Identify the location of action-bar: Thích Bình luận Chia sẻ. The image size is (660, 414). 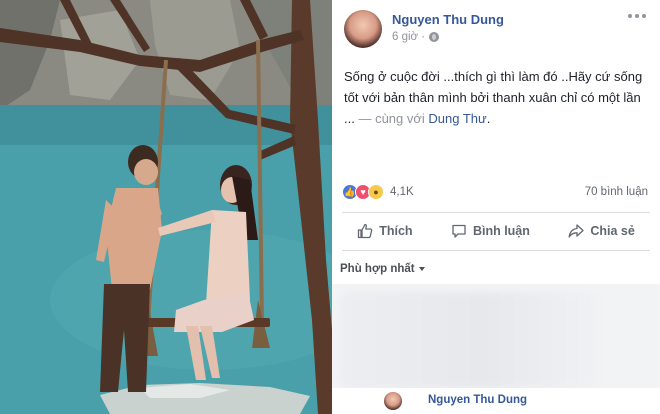
(496, 231).